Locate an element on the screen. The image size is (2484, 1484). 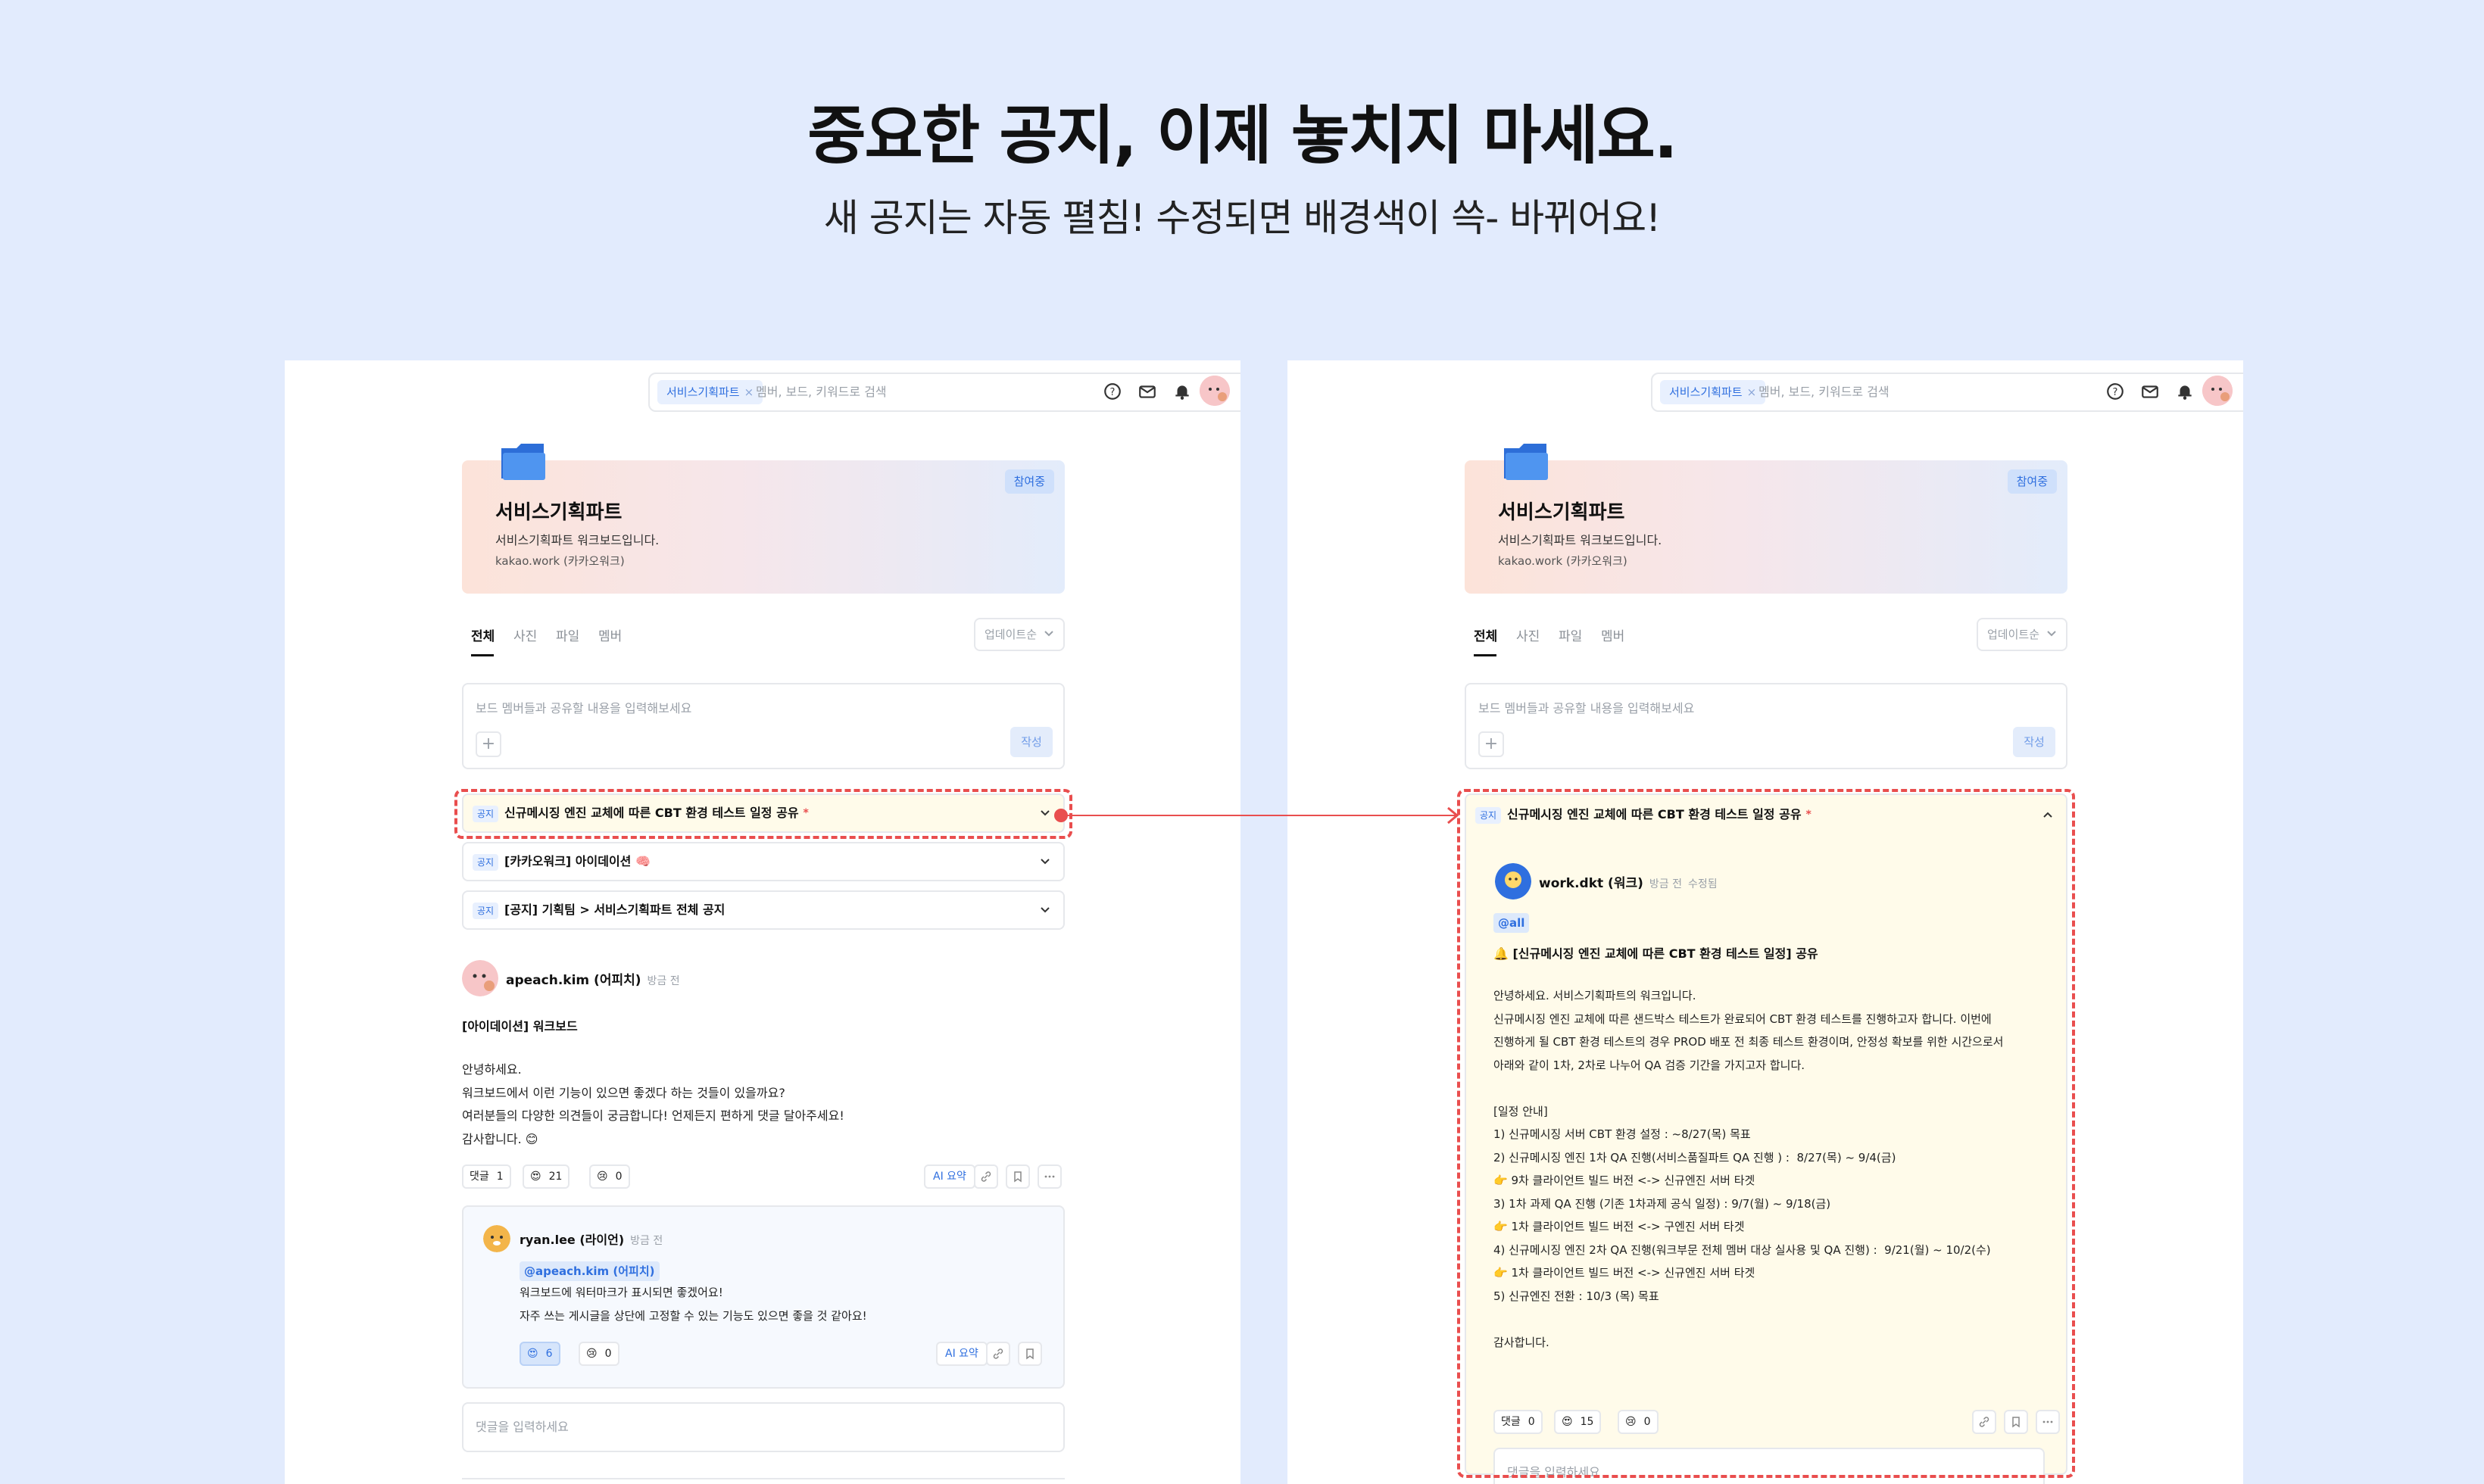
notice-title: [공지] 기획팀 > 서비스기획파트 전체 공지 is located at coordinates (615, 910).